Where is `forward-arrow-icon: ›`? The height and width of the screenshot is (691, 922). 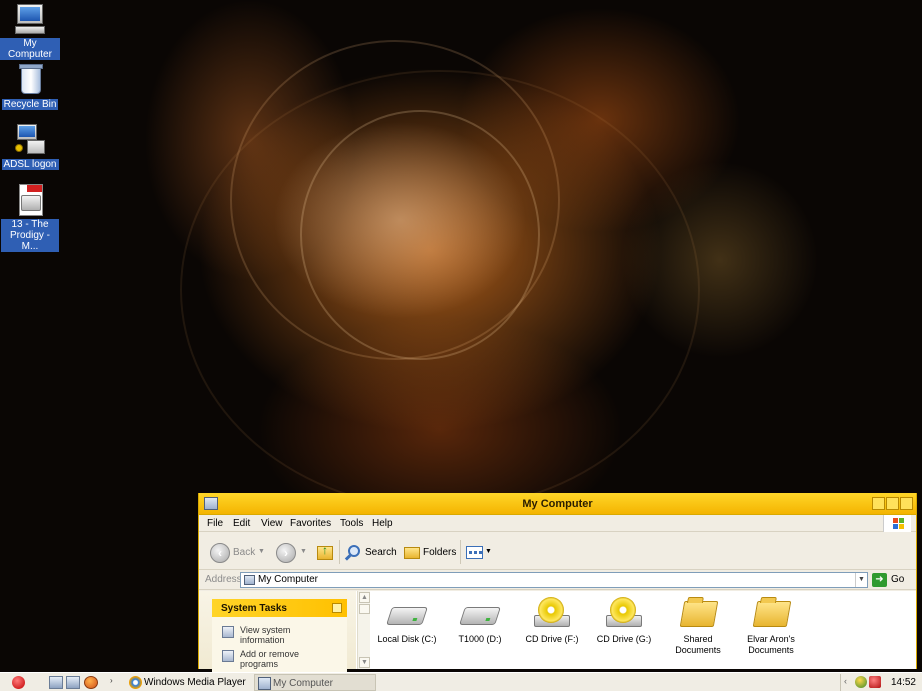 forward-arrow-icon: › is located at coordinates (286, 553).